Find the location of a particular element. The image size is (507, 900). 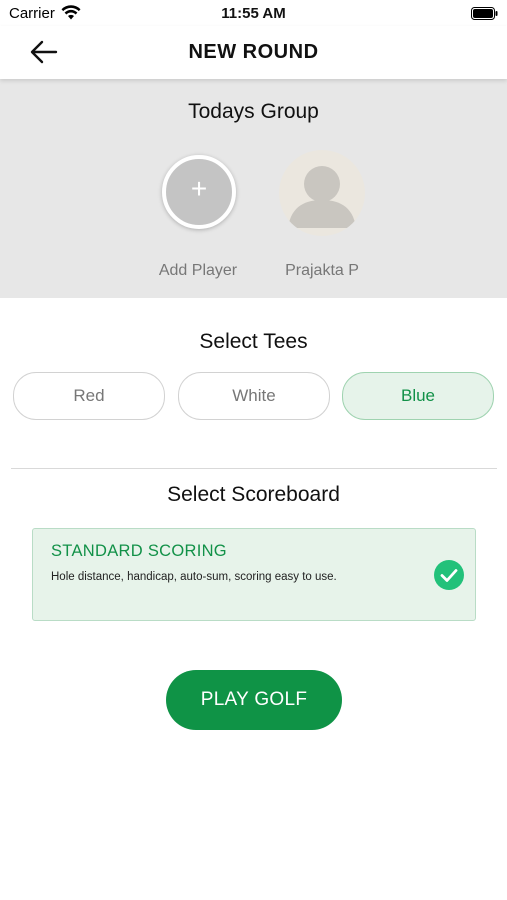

nav-bar: NEW ROUND is located at coordinates (253, 52).